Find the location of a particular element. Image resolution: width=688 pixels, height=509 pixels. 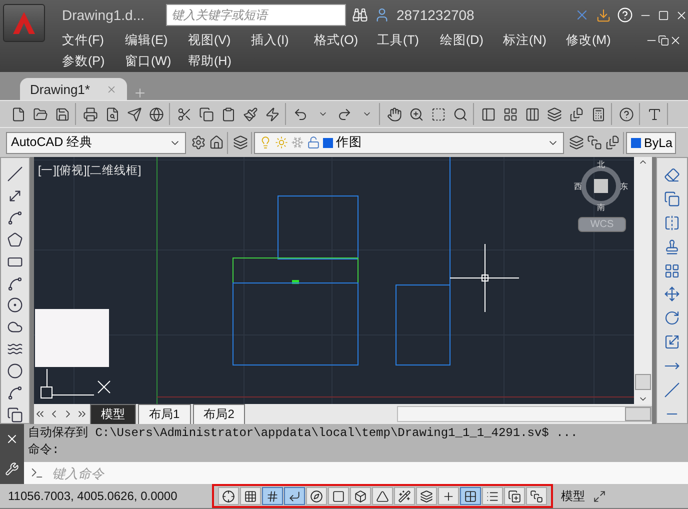

color-dropdown: ByLa is located at coordinates (651, 143).